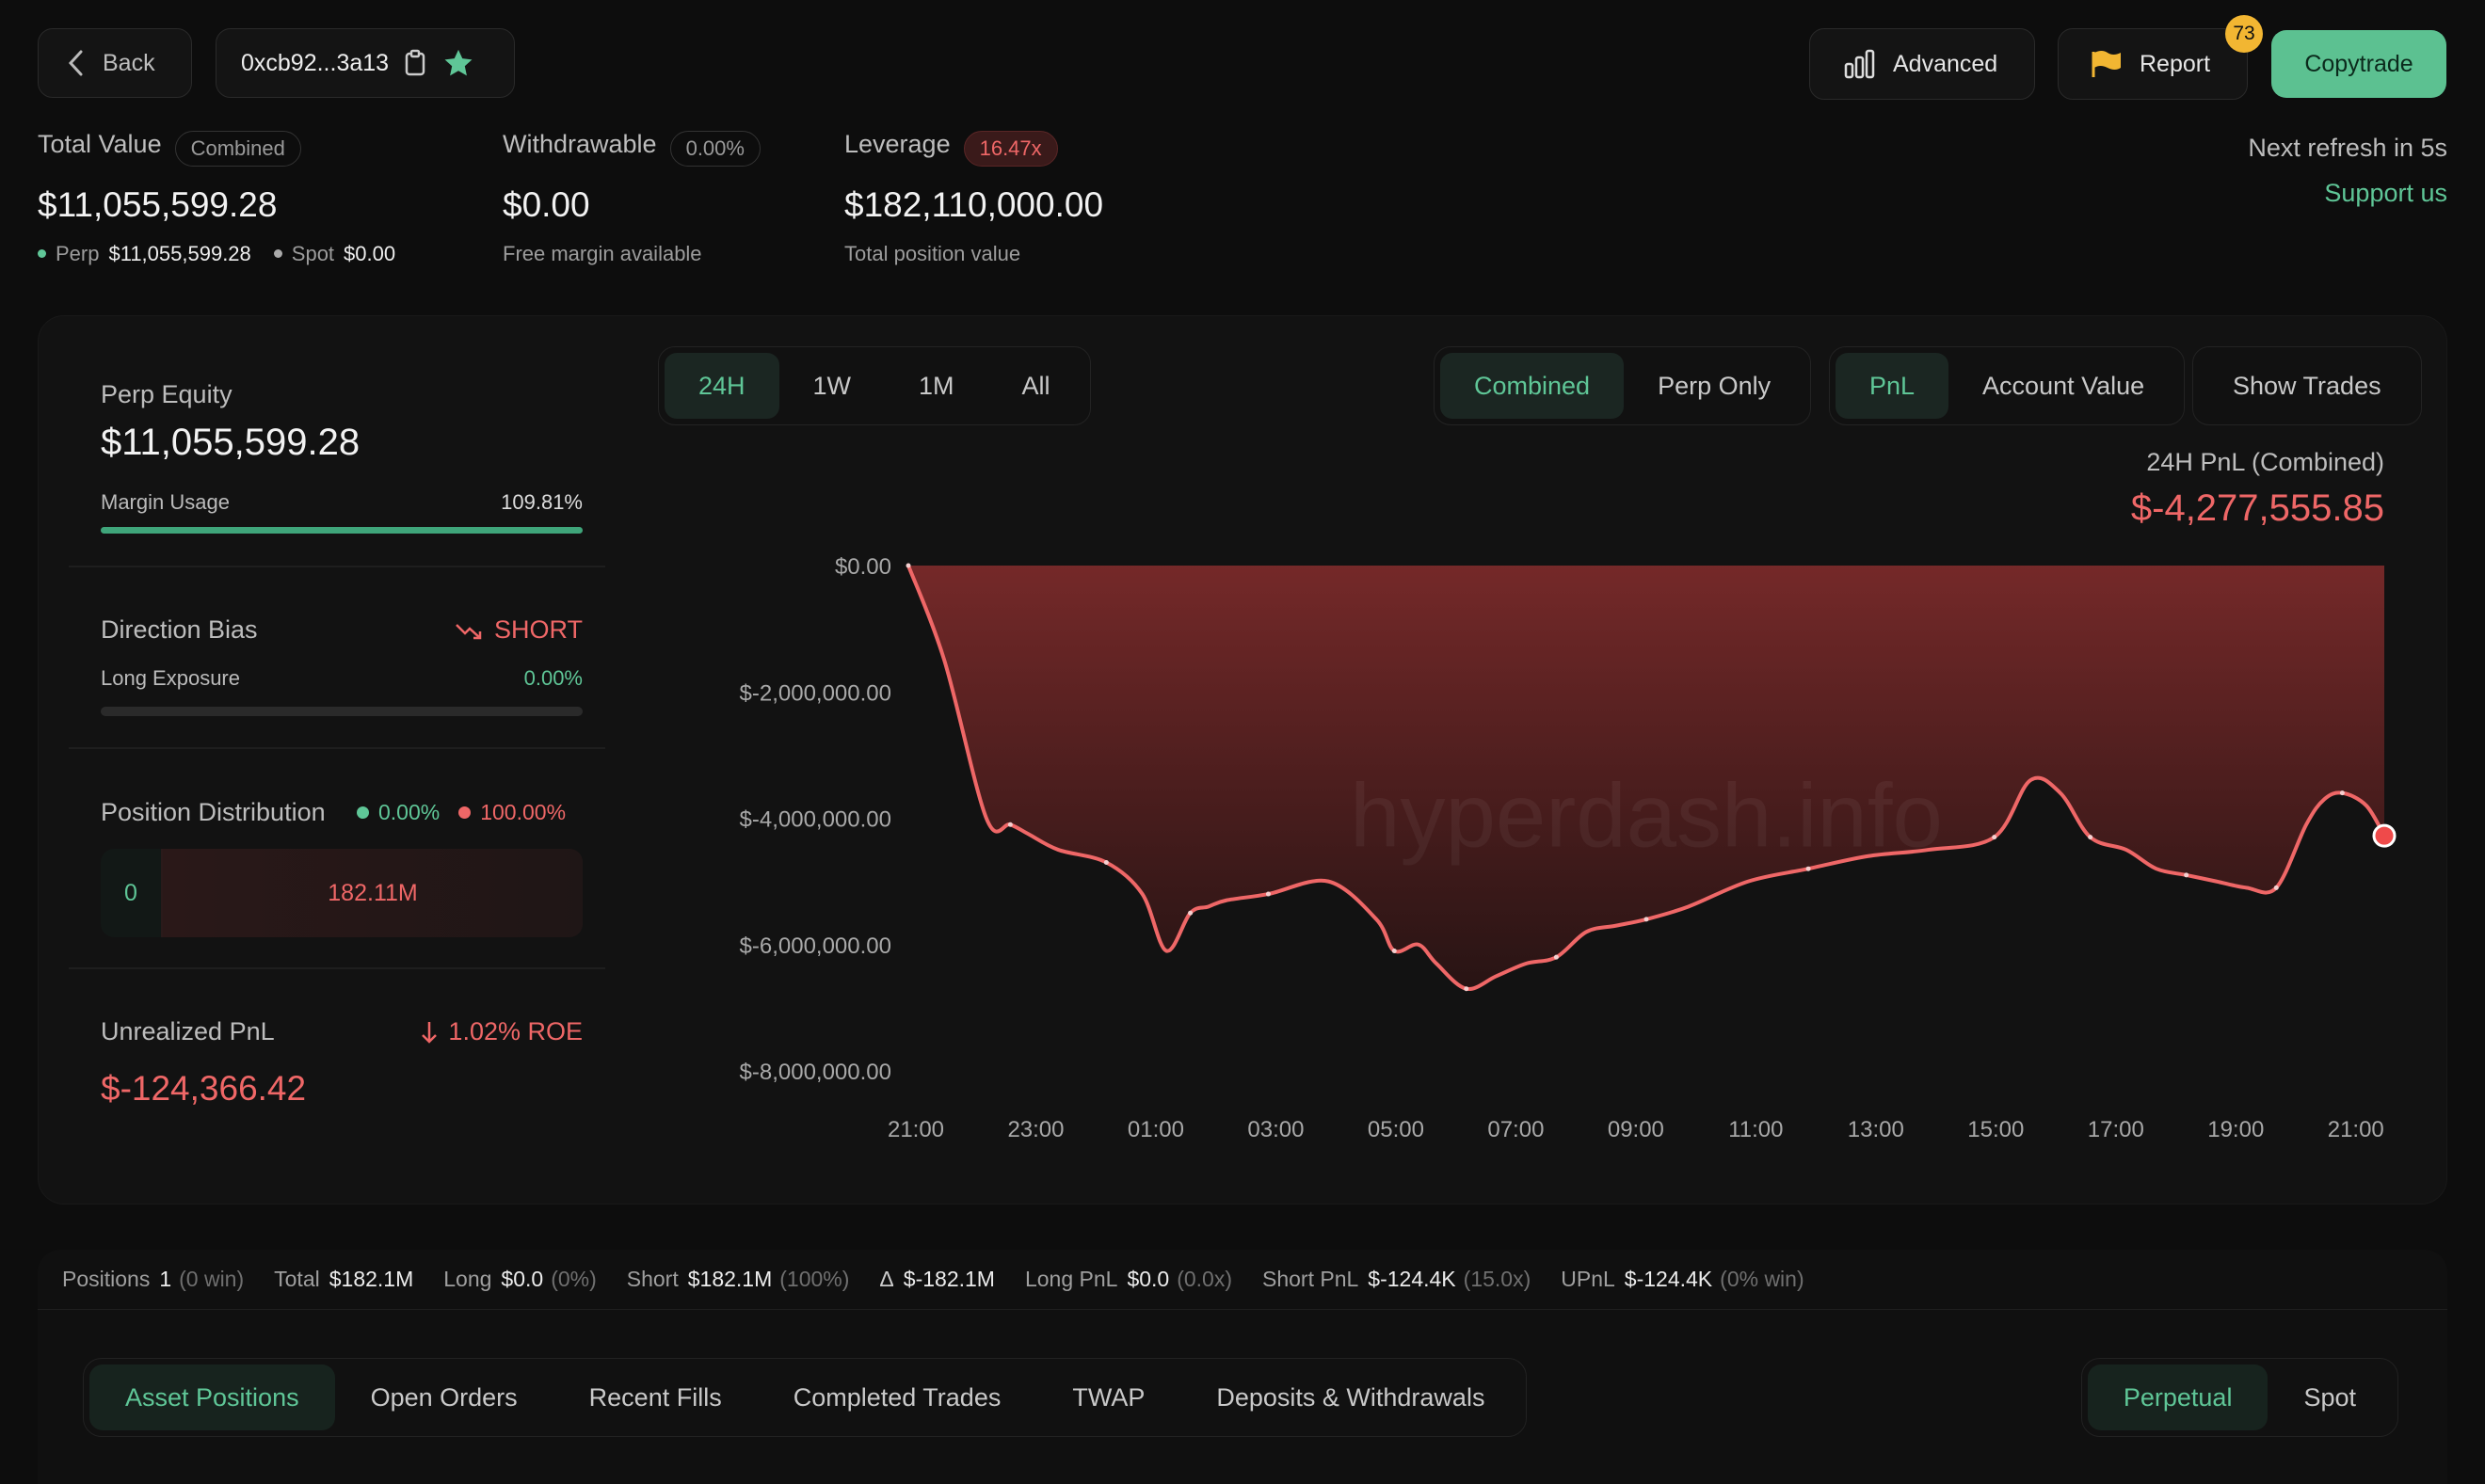  Describe the element at coordinates (1350, 1397) in the screenshot. I see `tab-deposits-withdrawals: Deposits & Withdrawals` at that location.